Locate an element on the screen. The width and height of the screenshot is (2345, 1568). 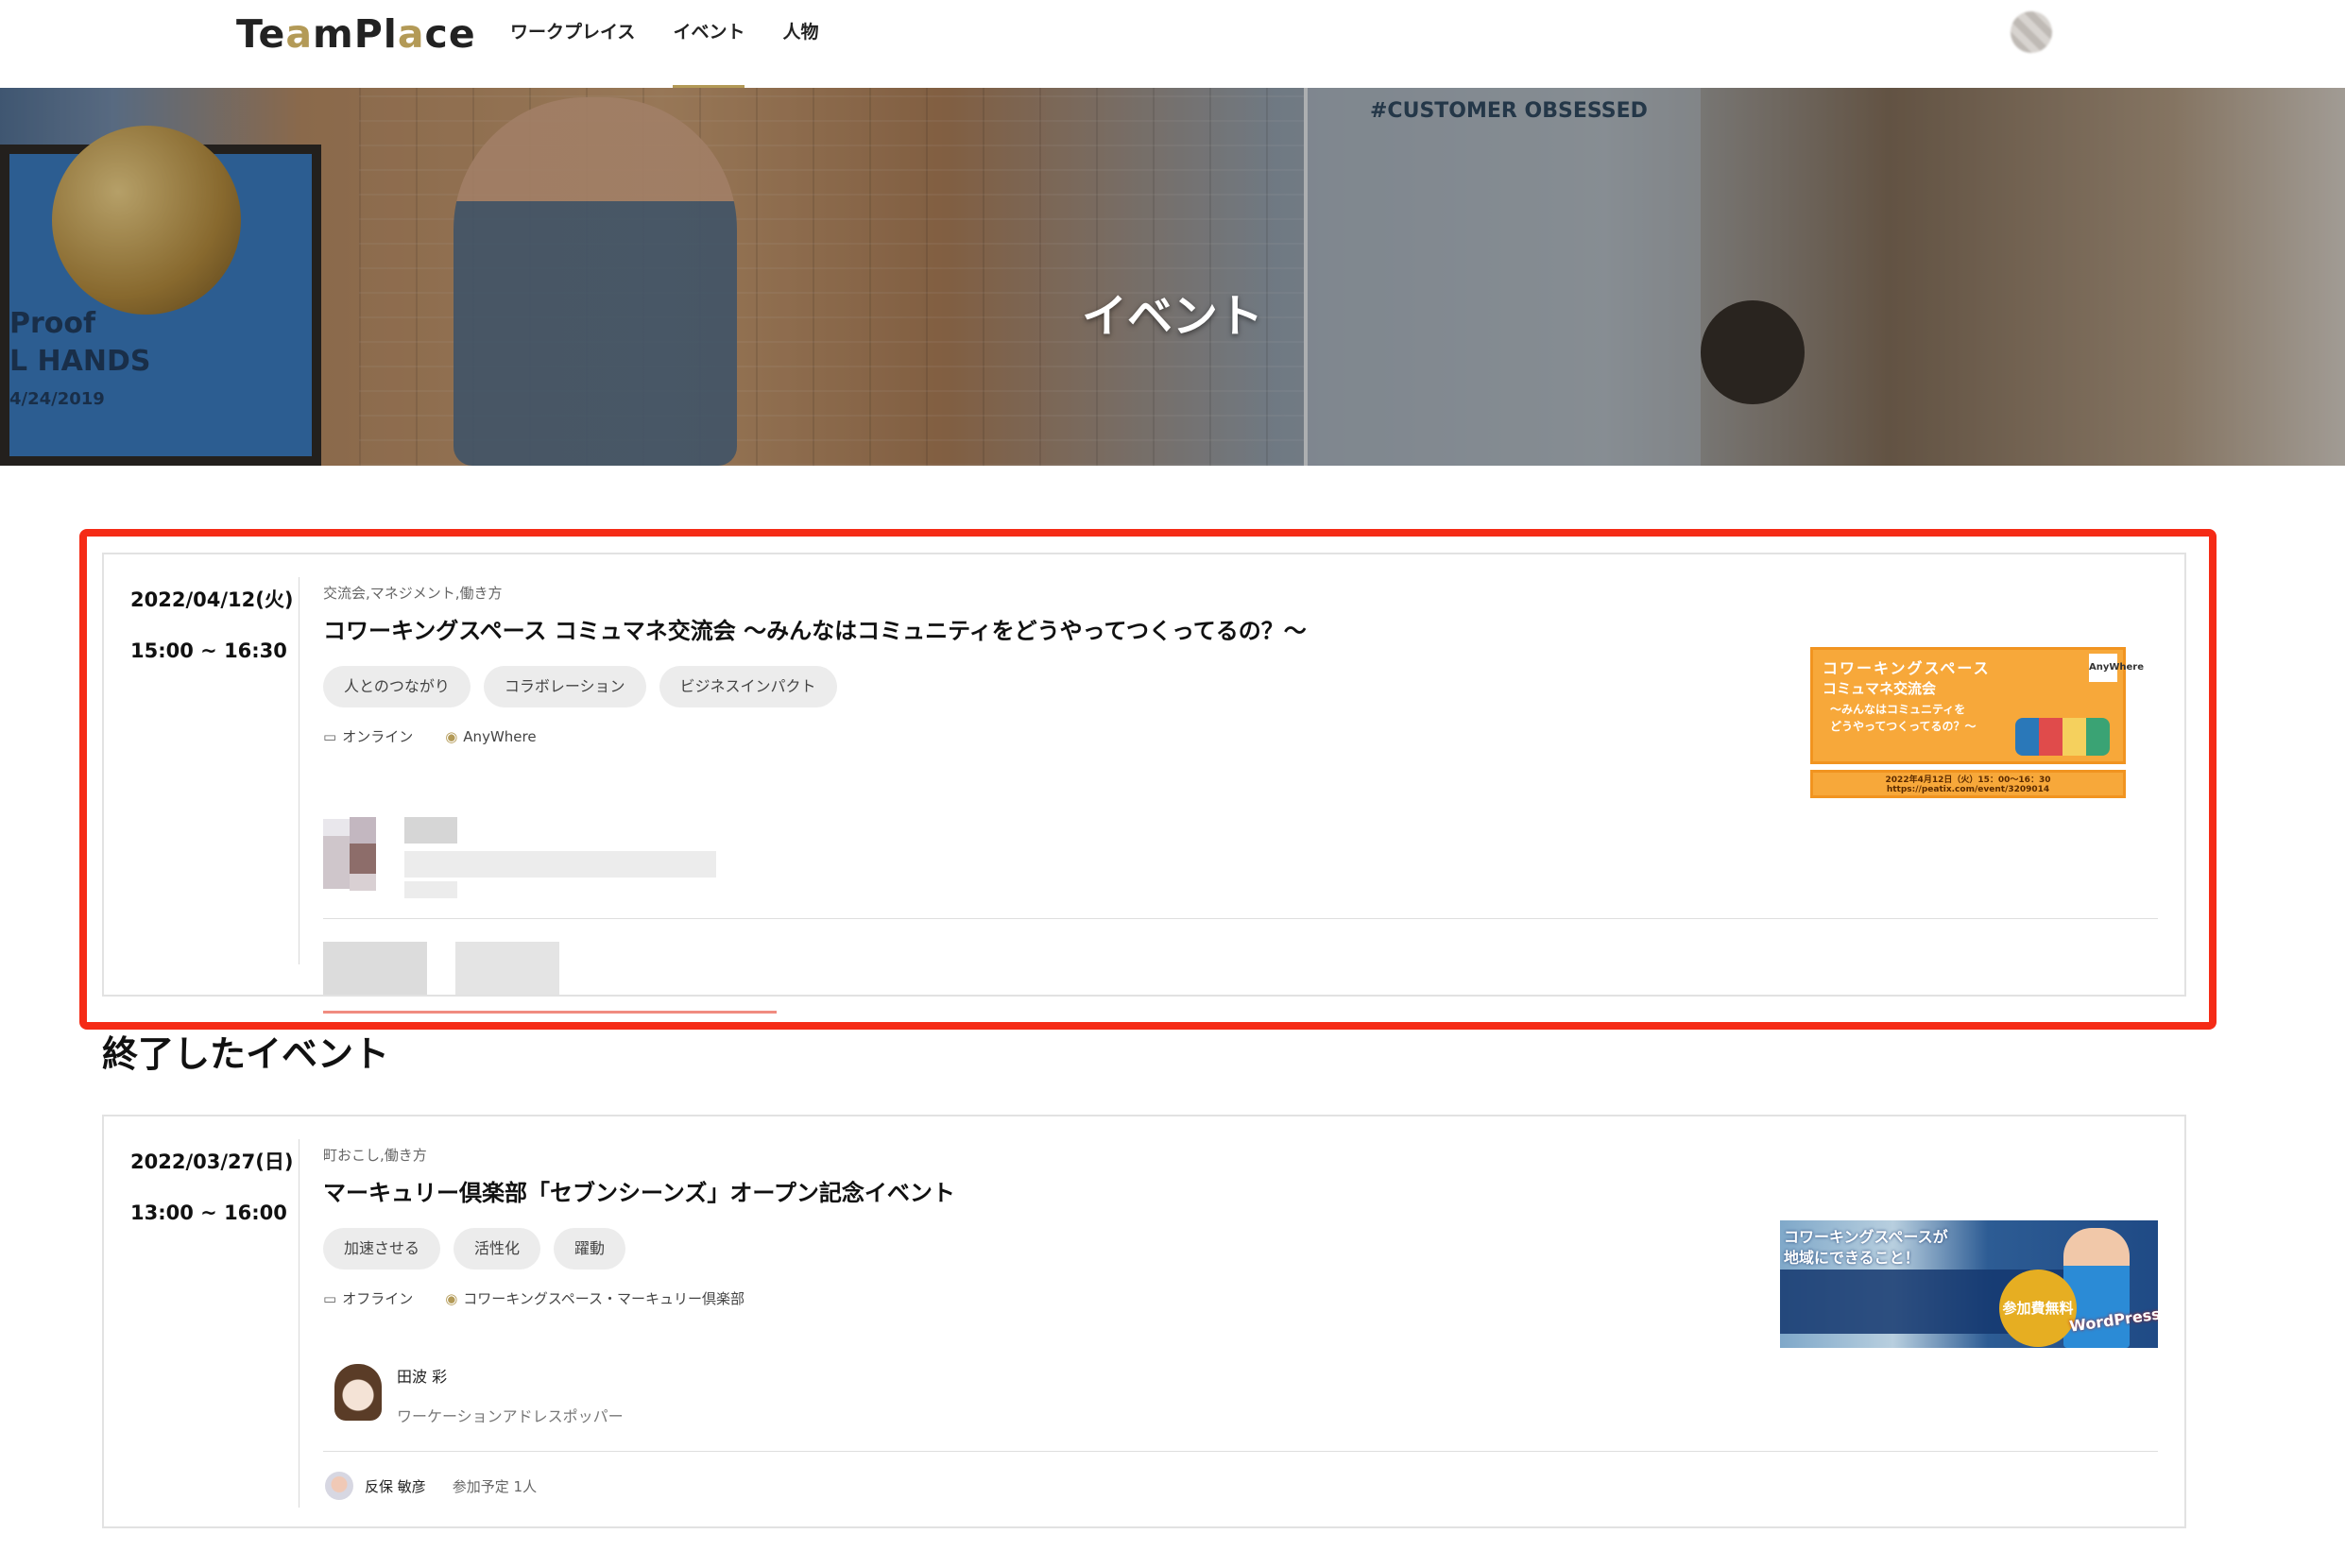
event-tag: 活性化 is located at coordinates (497, 1249).